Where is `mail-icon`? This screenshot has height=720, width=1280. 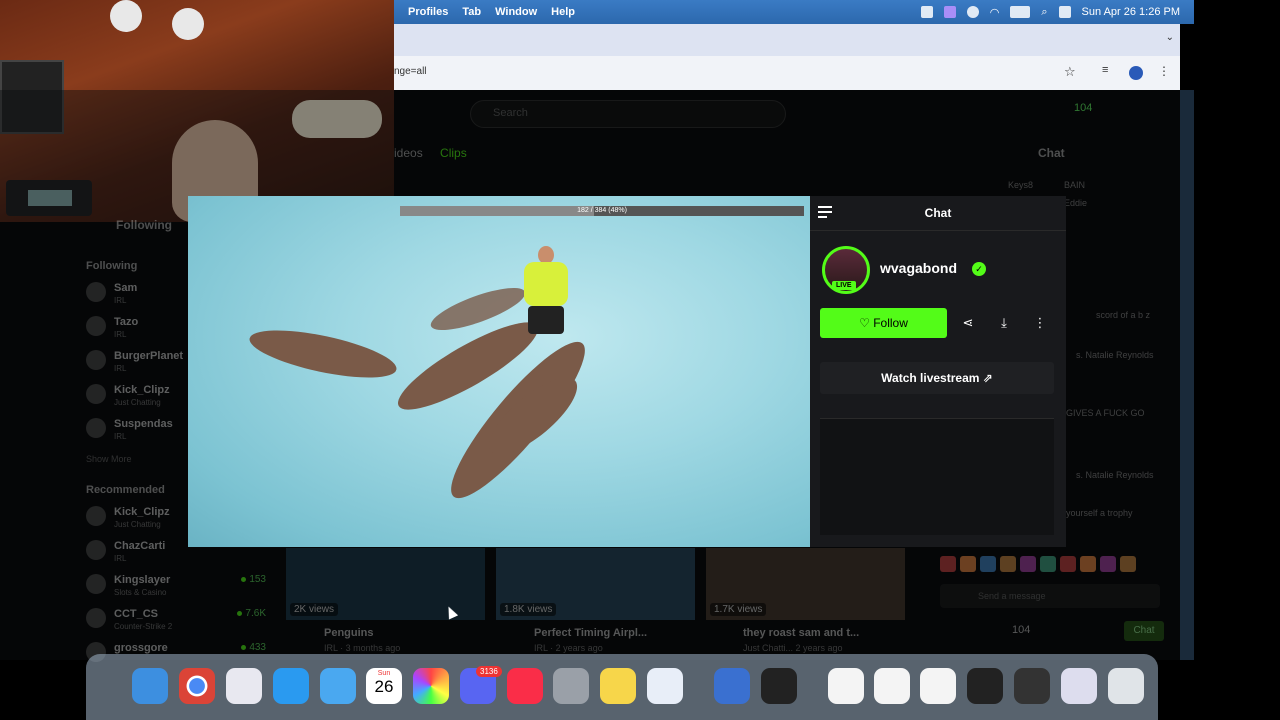 mail-icon is located at coordinates (338, 686).